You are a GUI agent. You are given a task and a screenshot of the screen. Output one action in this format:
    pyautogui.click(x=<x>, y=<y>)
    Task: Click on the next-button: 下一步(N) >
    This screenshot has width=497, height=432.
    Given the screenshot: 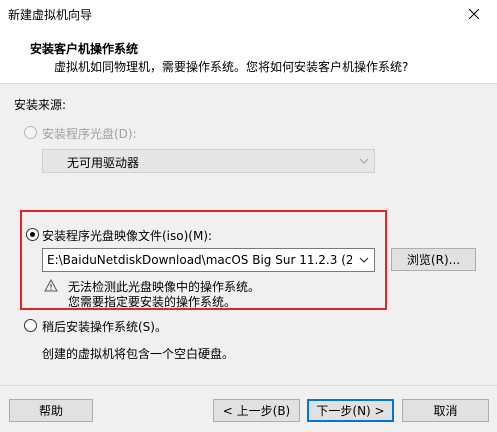 What is the action you would take?
    pyautogui.click(x=350, y=410)
    